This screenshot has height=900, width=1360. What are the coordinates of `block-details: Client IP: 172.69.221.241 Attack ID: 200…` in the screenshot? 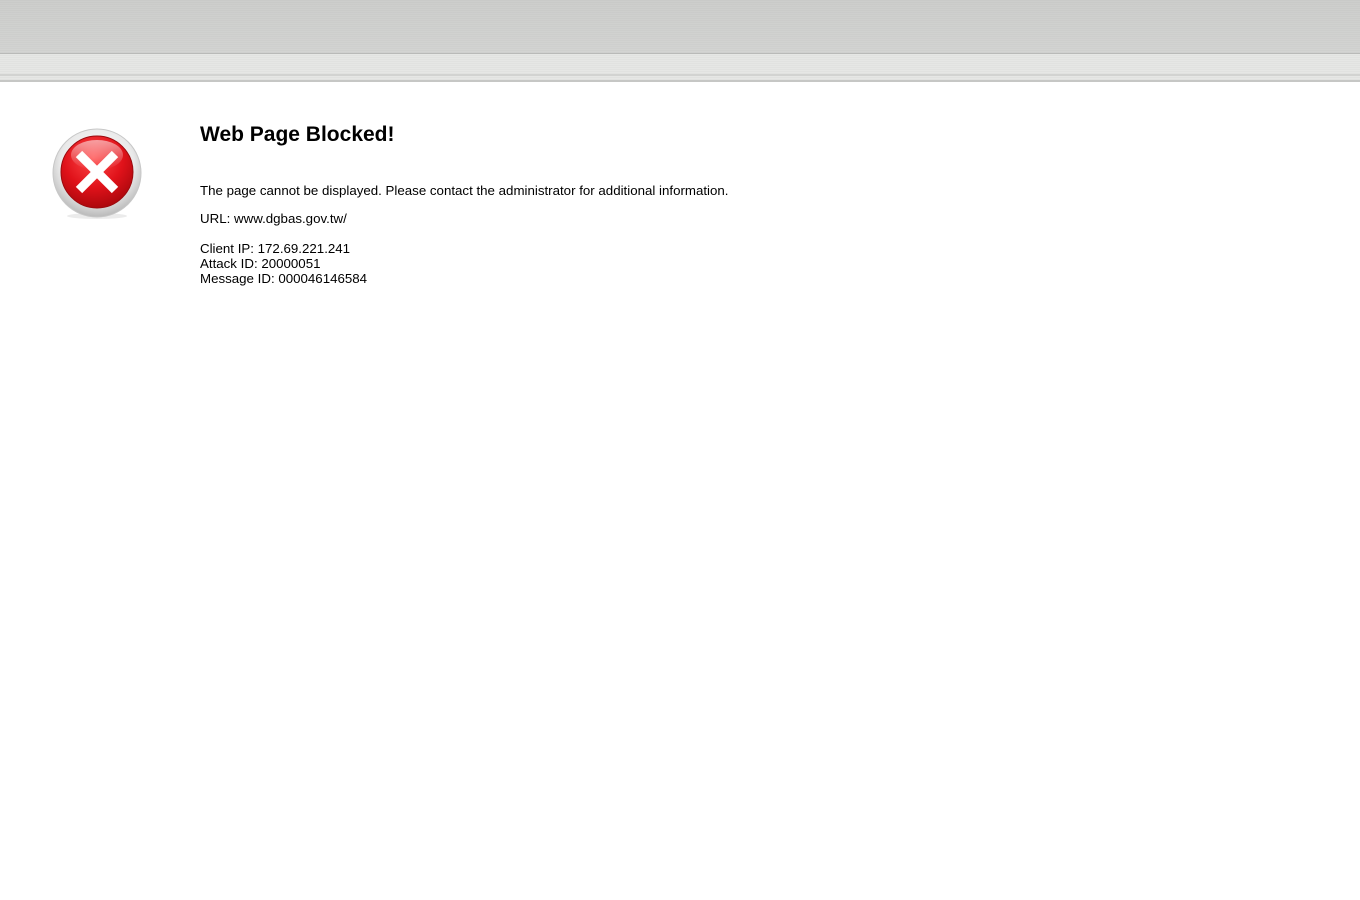 It's located at (283, 263).